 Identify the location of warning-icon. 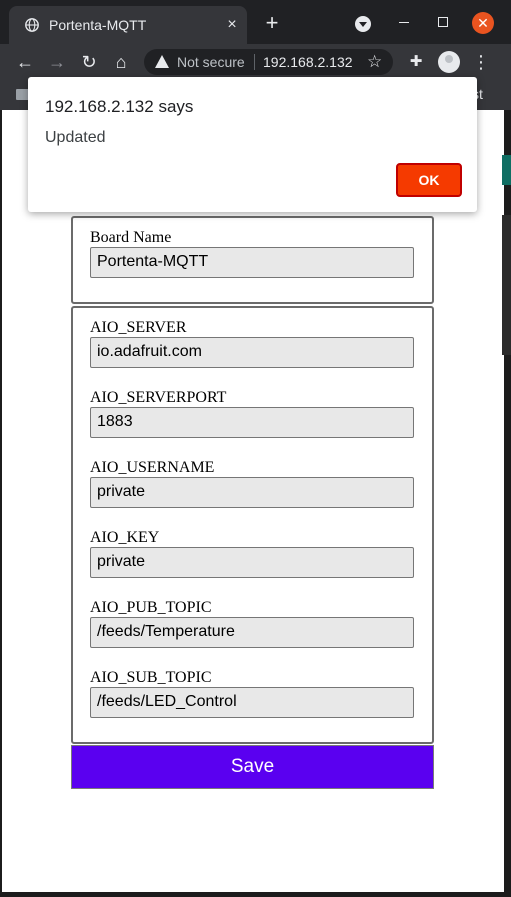
(162, 61).